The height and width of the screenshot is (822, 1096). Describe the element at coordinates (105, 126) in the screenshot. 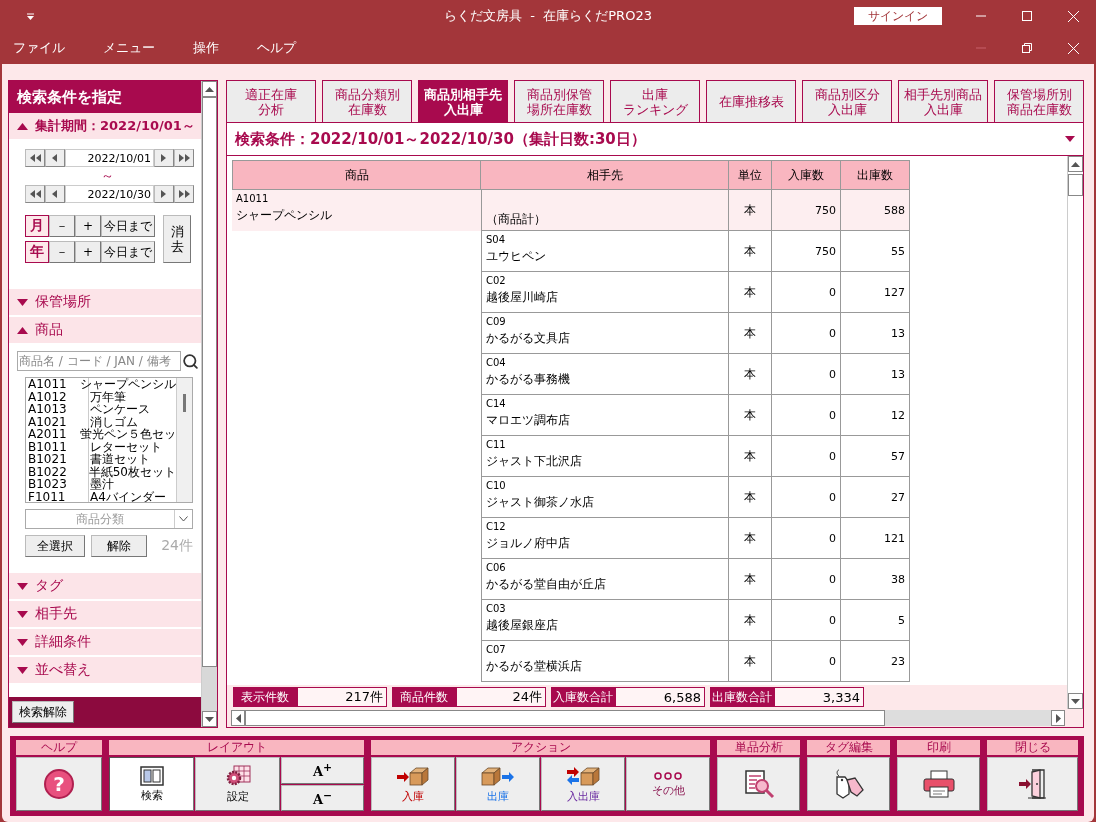

I see `section-header: 集計期間：2022/10/01～` at that location.